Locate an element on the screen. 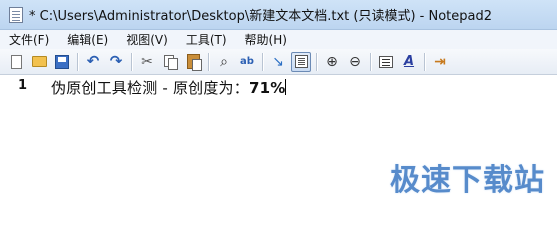 This screenshot has width=557, height=240. replace-button: ab is located at coordinates (247, 62).